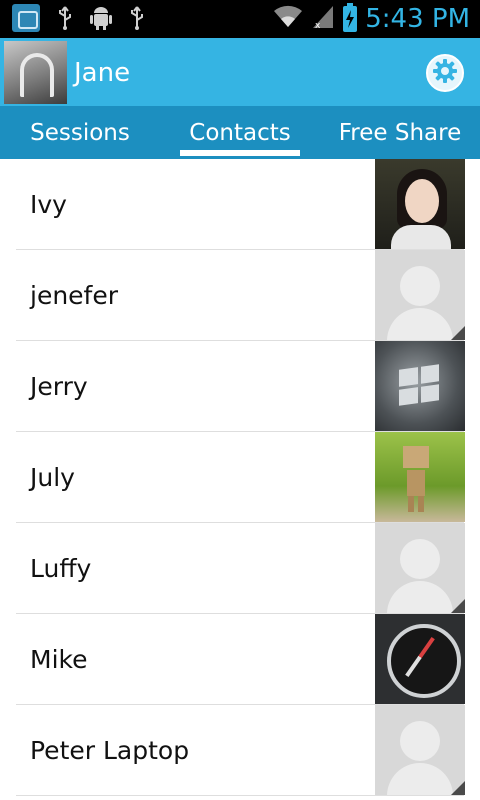 The image size is (480, 800). I want to click on app-notification-icon, so click(26, 18).